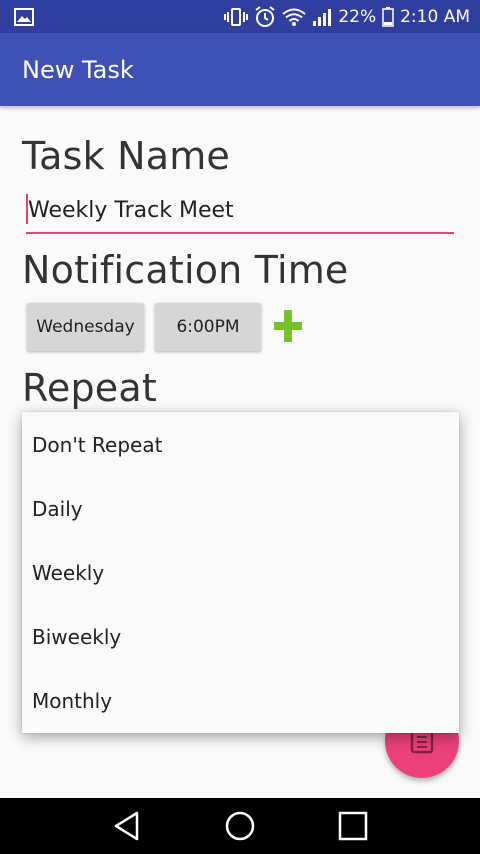 The image size is (480, 854). Describe the element at coordinates (240, 445) in the screenshot. I see `repeat-option-dont-repeat: Don't Repeat` at that location.